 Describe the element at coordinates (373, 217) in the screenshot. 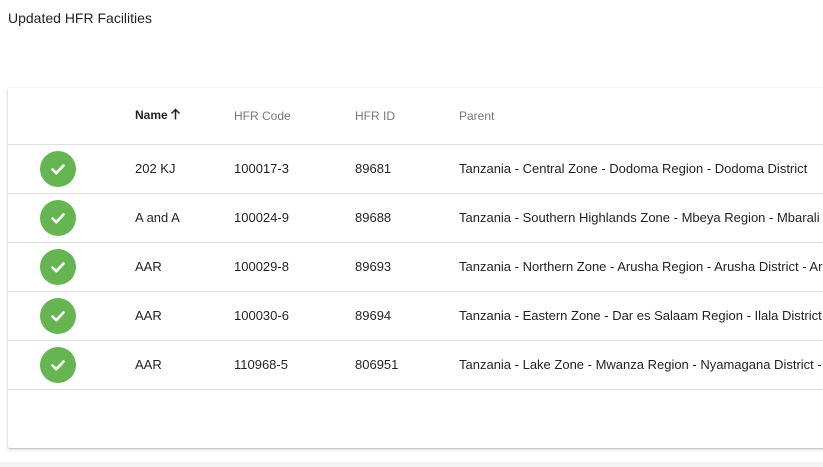

I see `cell-hfr-id: 89688` at that location.